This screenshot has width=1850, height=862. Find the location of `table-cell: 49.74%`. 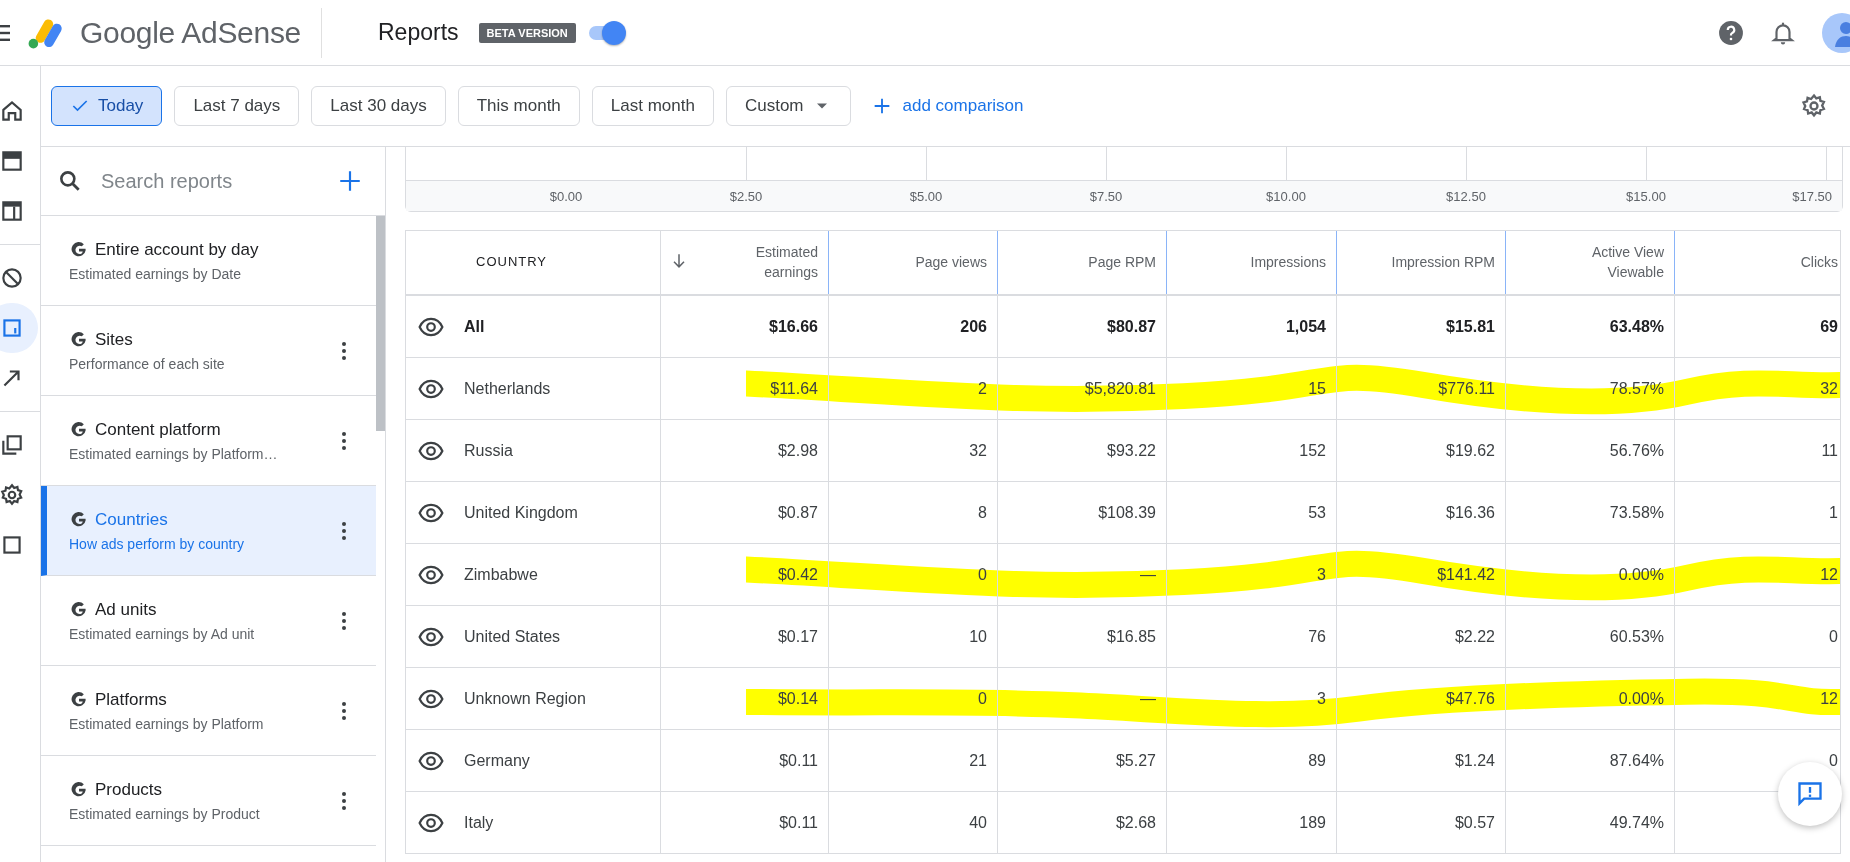

table-cell: 49.74% is located at coordinates (1636, 822).